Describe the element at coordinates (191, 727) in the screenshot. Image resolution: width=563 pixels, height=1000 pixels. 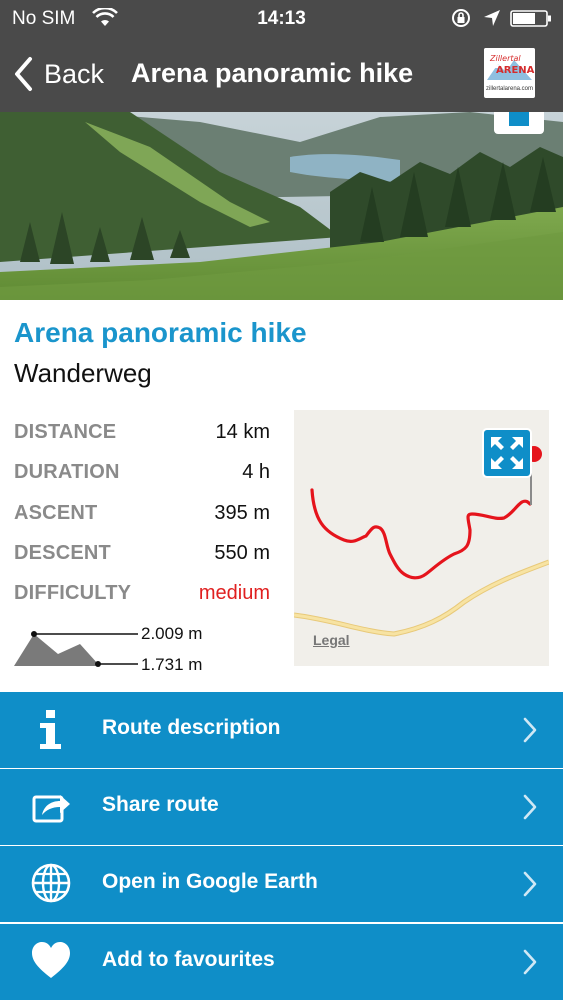
I see `action-label: Route description` at that location.